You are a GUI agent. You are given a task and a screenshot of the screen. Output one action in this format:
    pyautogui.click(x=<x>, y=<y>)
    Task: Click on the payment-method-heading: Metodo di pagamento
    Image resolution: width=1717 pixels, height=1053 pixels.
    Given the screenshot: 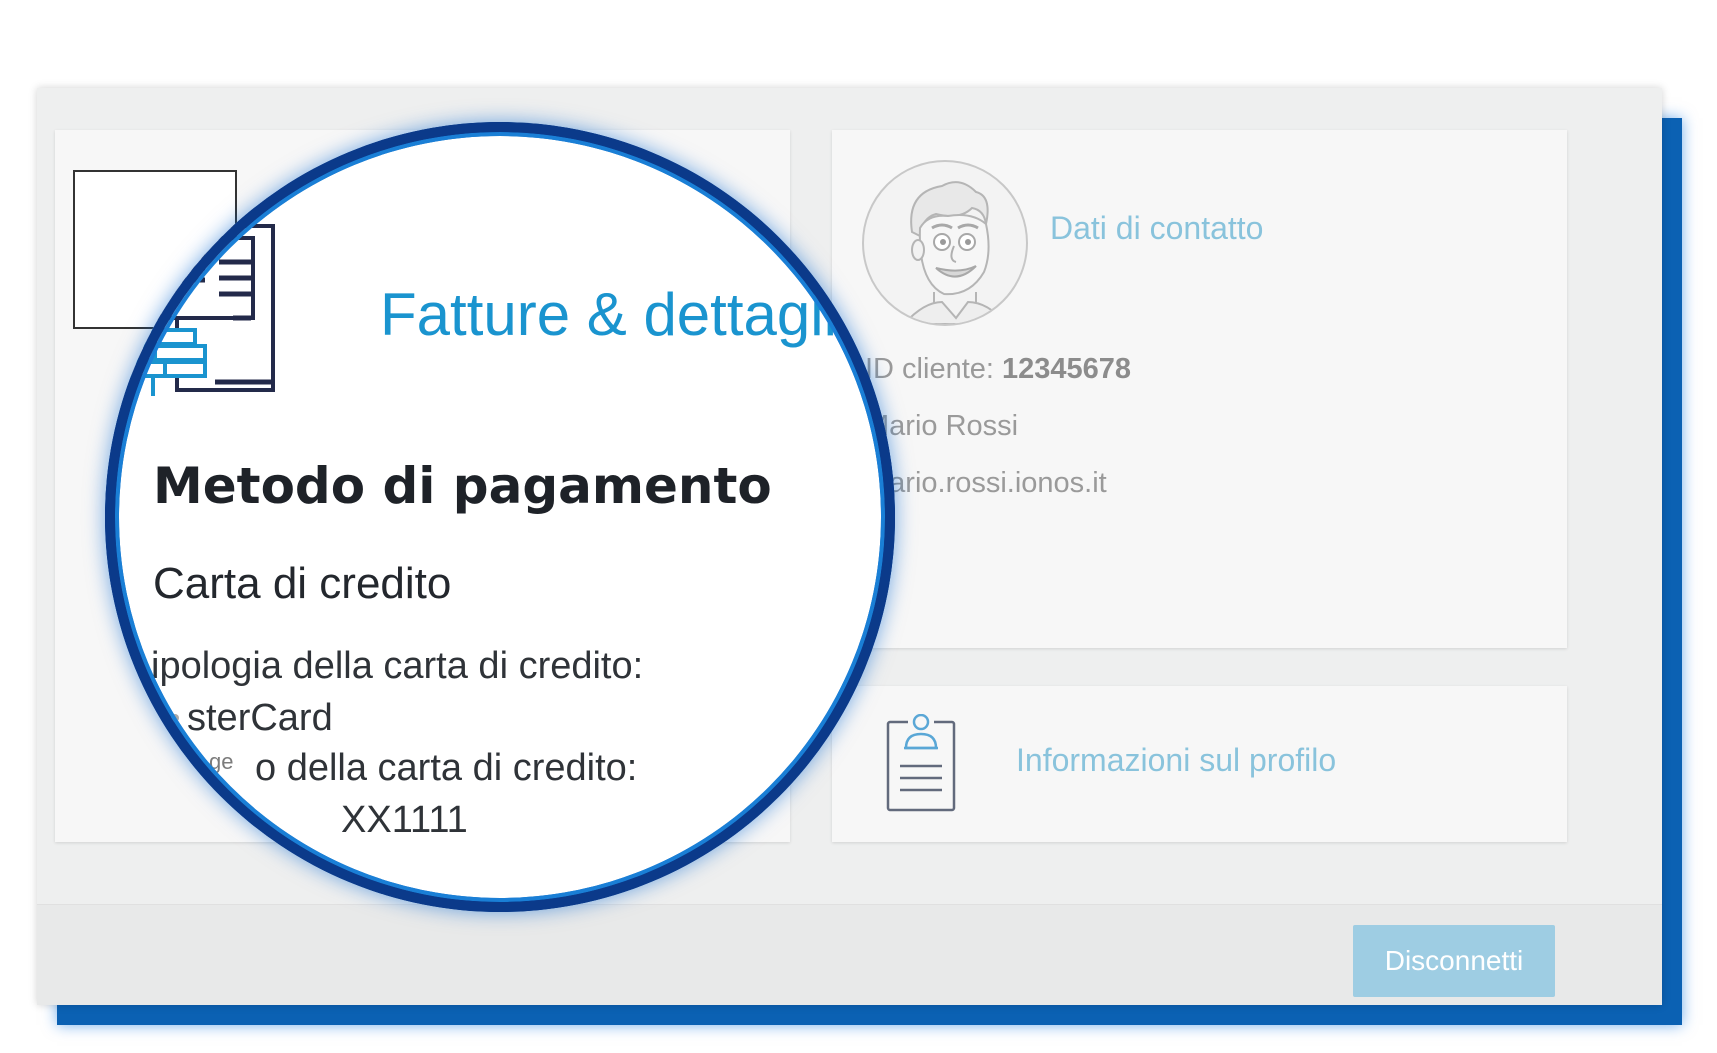 What is the action you would take?
    pyautogui.click(x=462, y=486)
    